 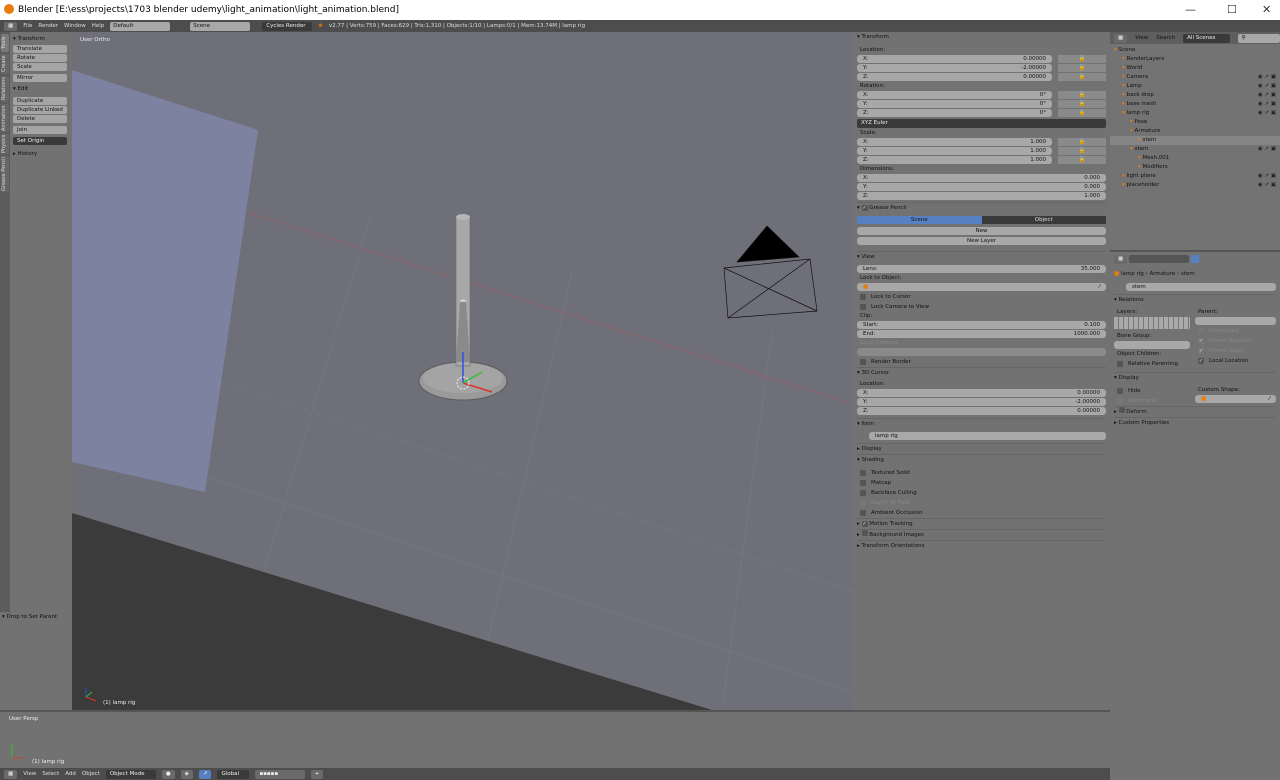 I want to click on tab-relations: Relations, so click(x=5, y=89).